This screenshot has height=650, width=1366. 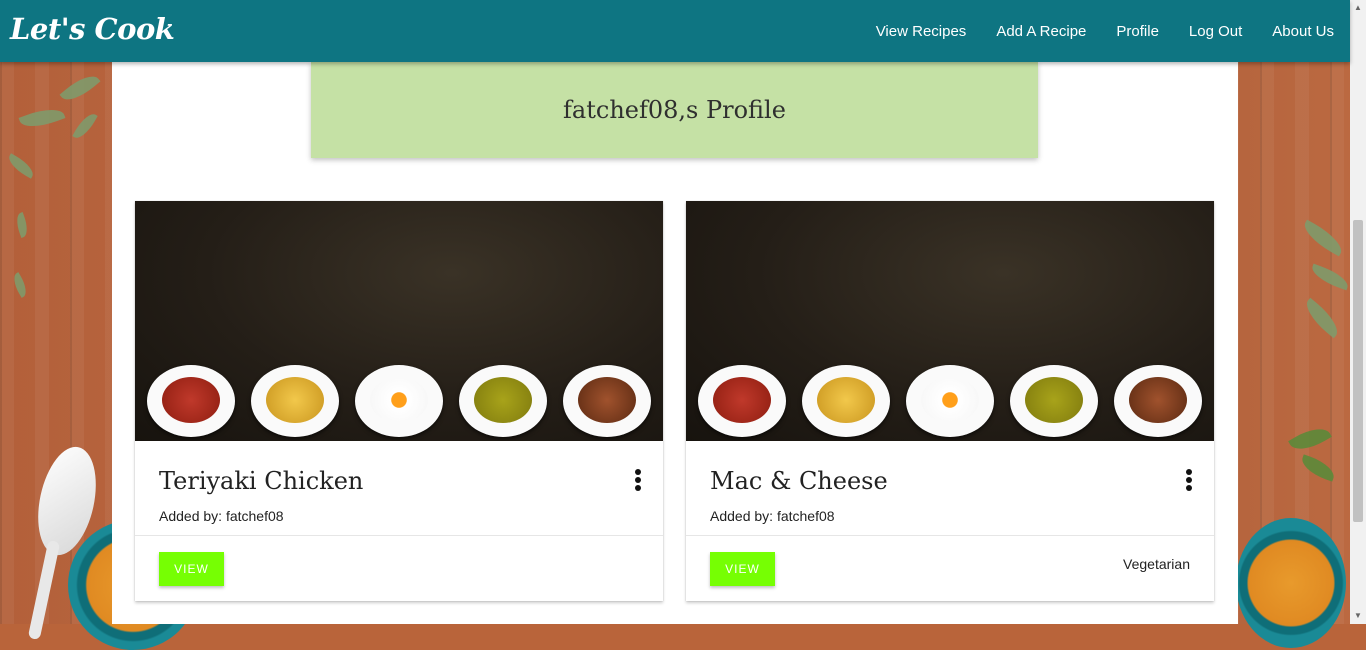 I want to click on nav-add-recipe: Add A Recipe, so click(x=1041, y=31).